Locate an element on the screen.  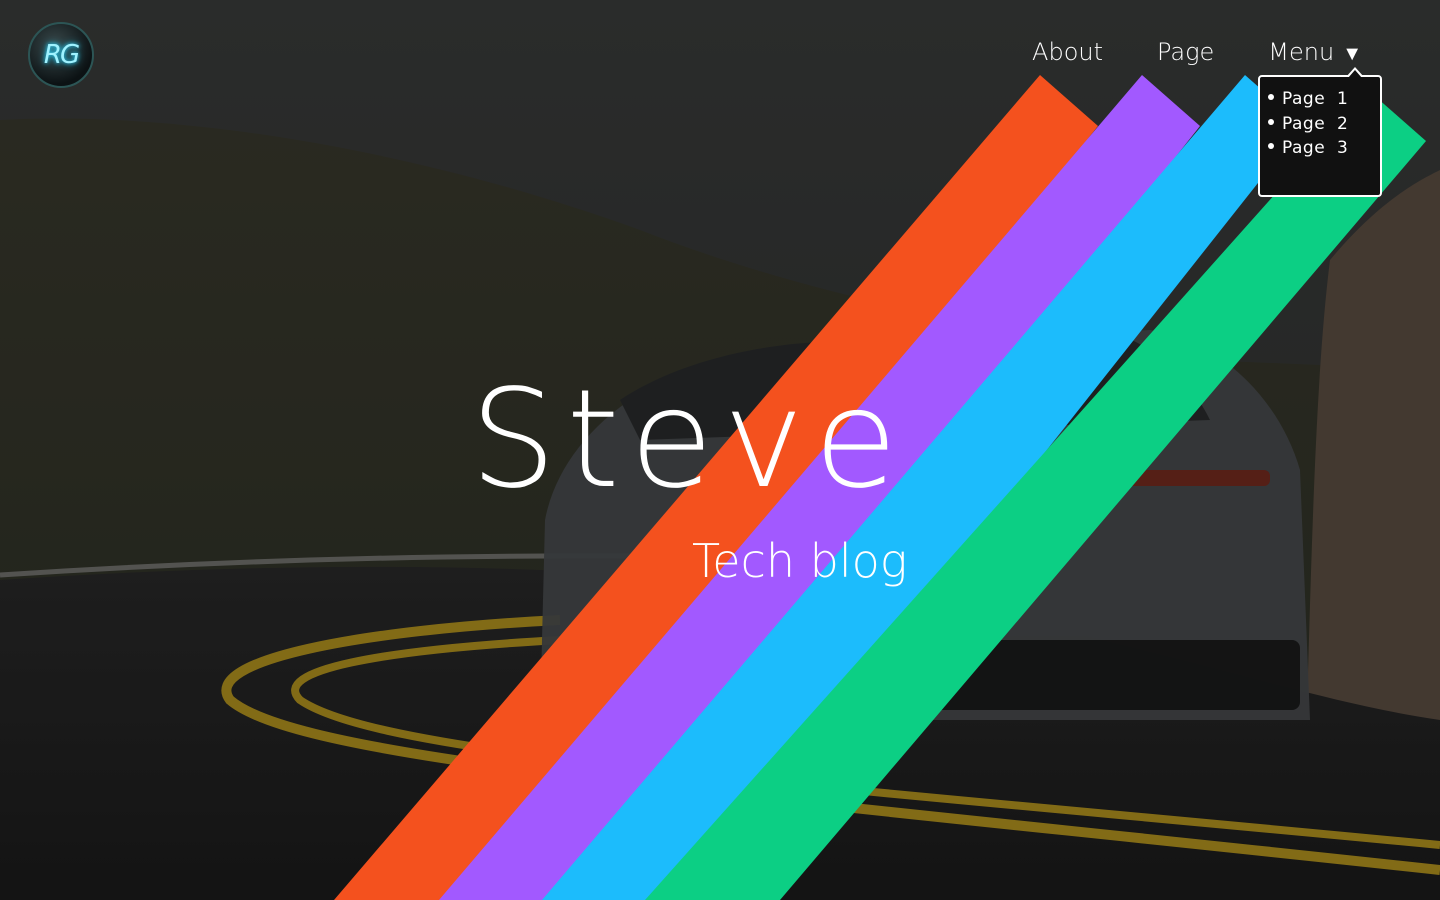
site-logo: RG is located at coordinates (61, 55).